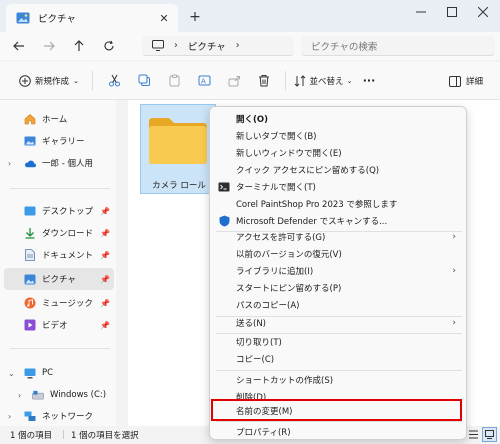  I want to click on address-row: › ピクチャ › ピクチャの検索, so click(250, 46).